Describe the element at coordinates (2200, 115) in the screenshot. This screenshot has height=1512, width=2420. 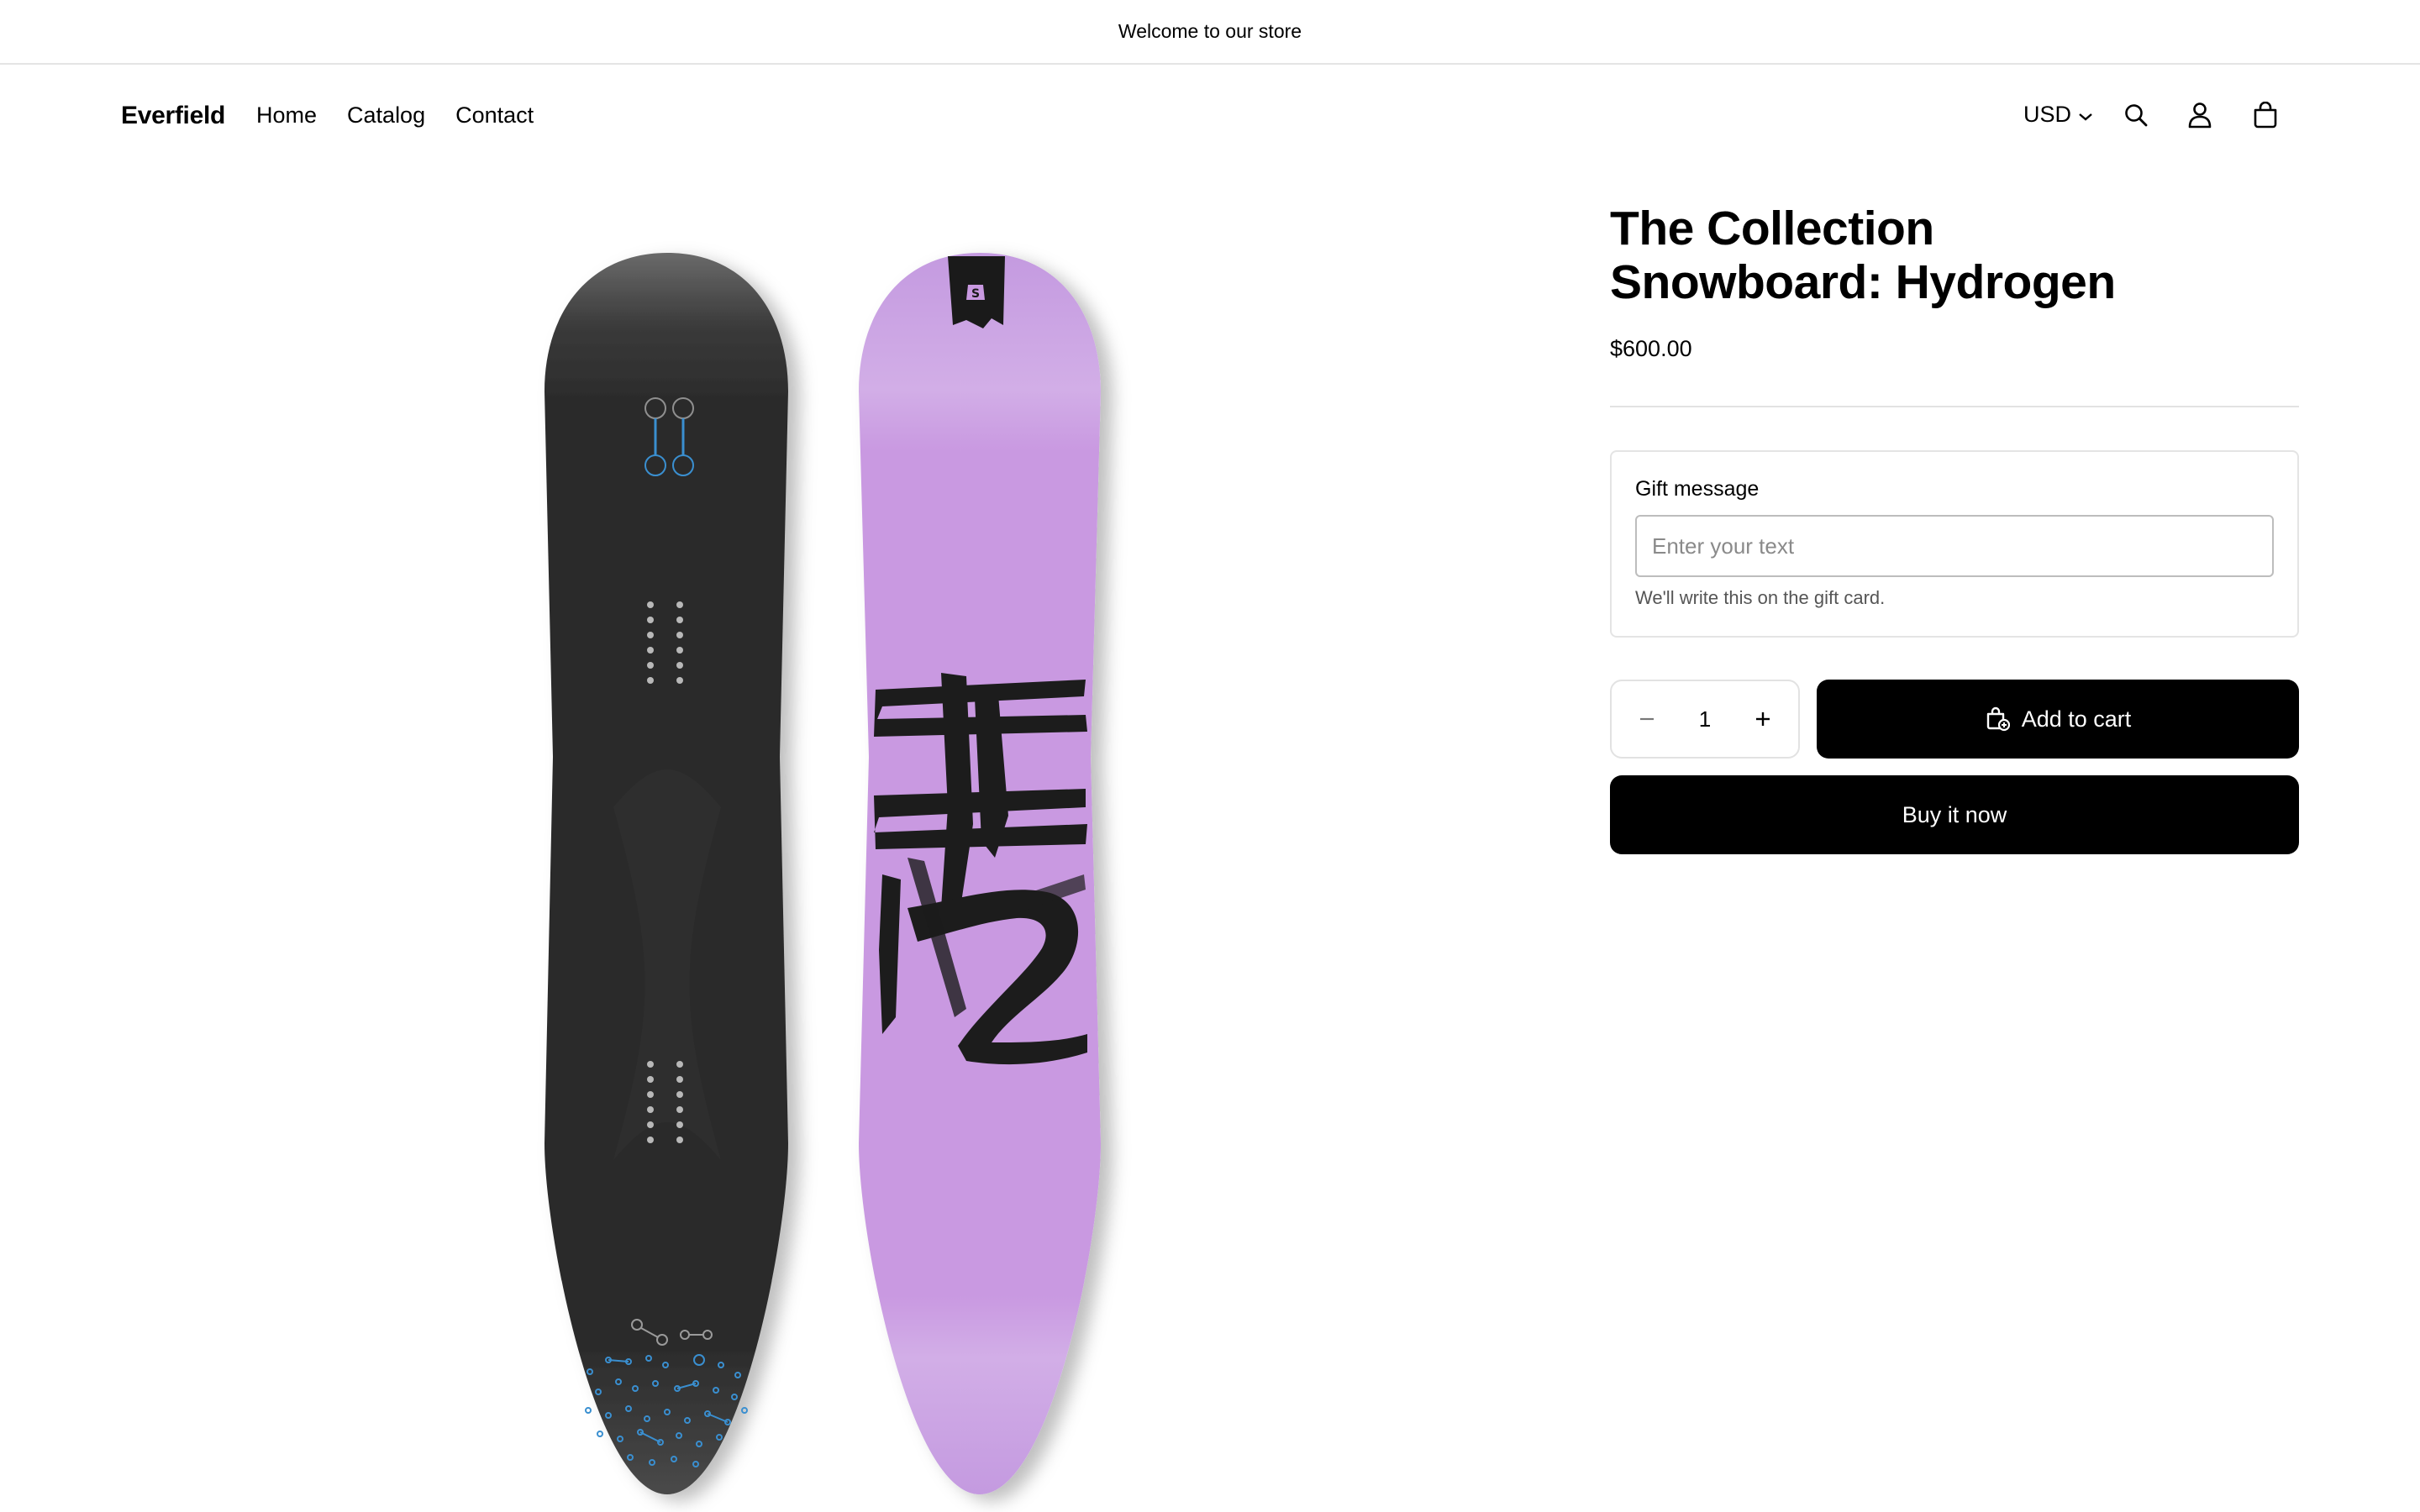
I see `account-icon` at that location.